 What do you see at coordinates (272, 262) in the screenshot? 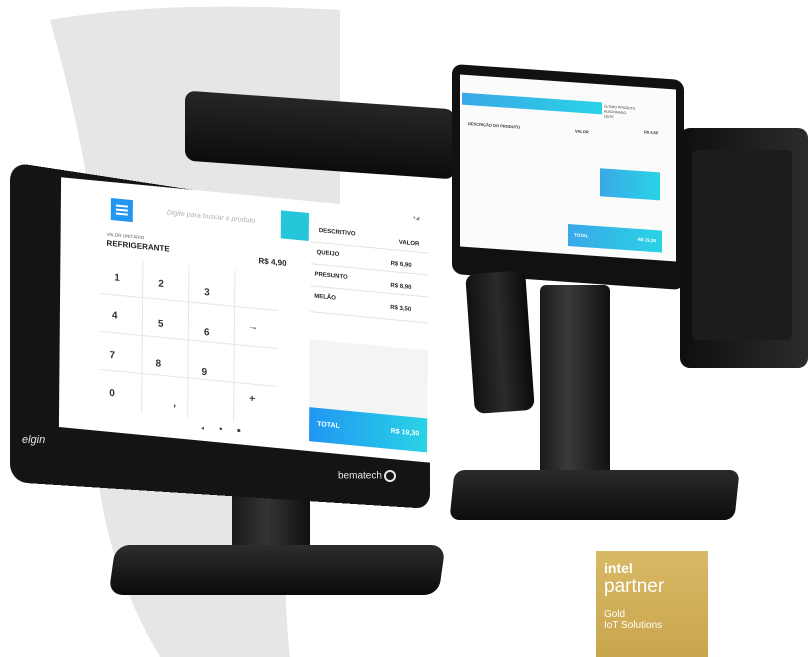
I see `current-product-price: R$ 4,90` at bounding box center [272, 262].